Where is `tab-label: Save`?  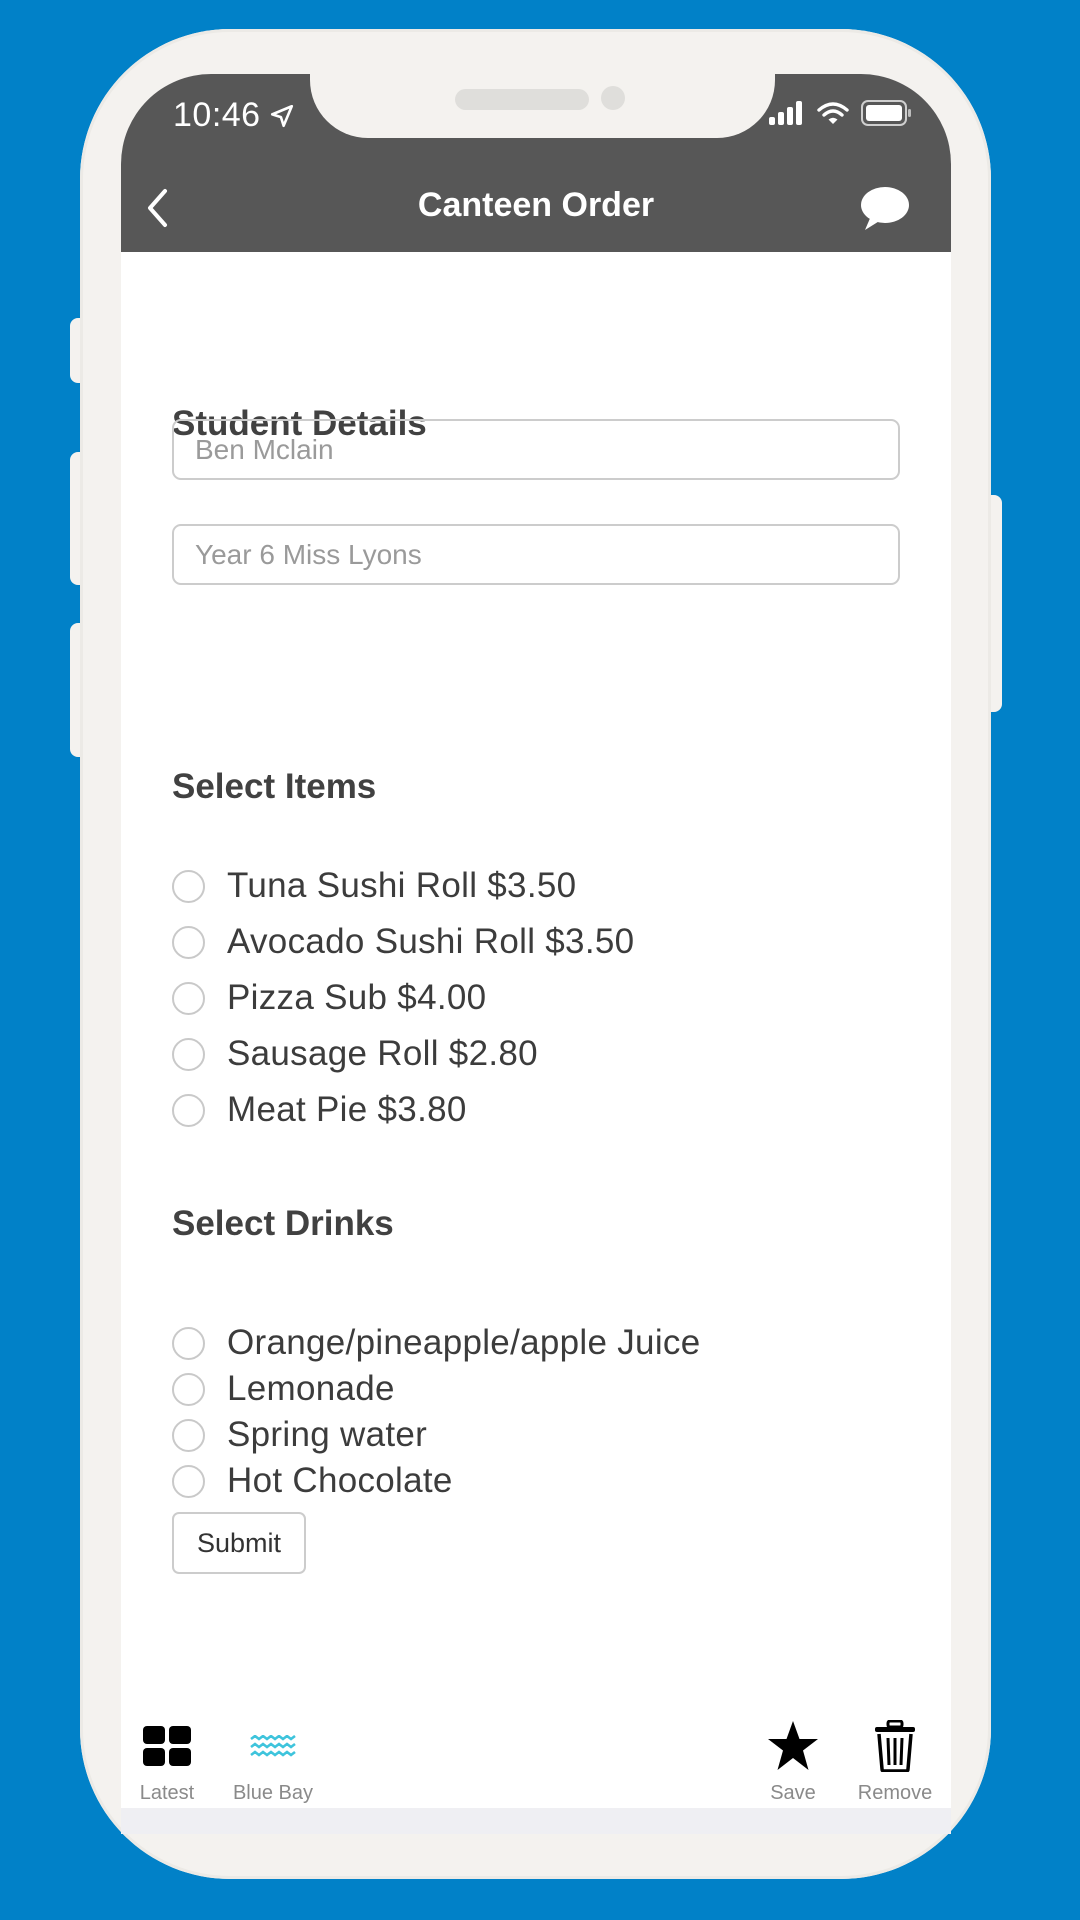
tab-label: Save is located at coordinates (793, 1793).